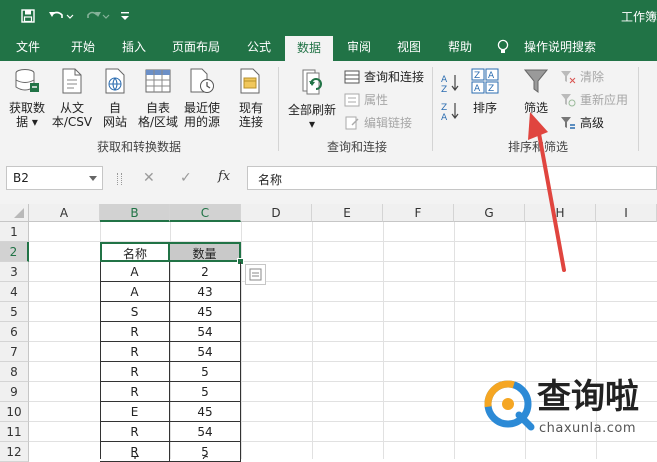  What do you see at coordinates (14, 432) in the screenshot?
I see `row-header: 11` at bounding box center [14, 432].